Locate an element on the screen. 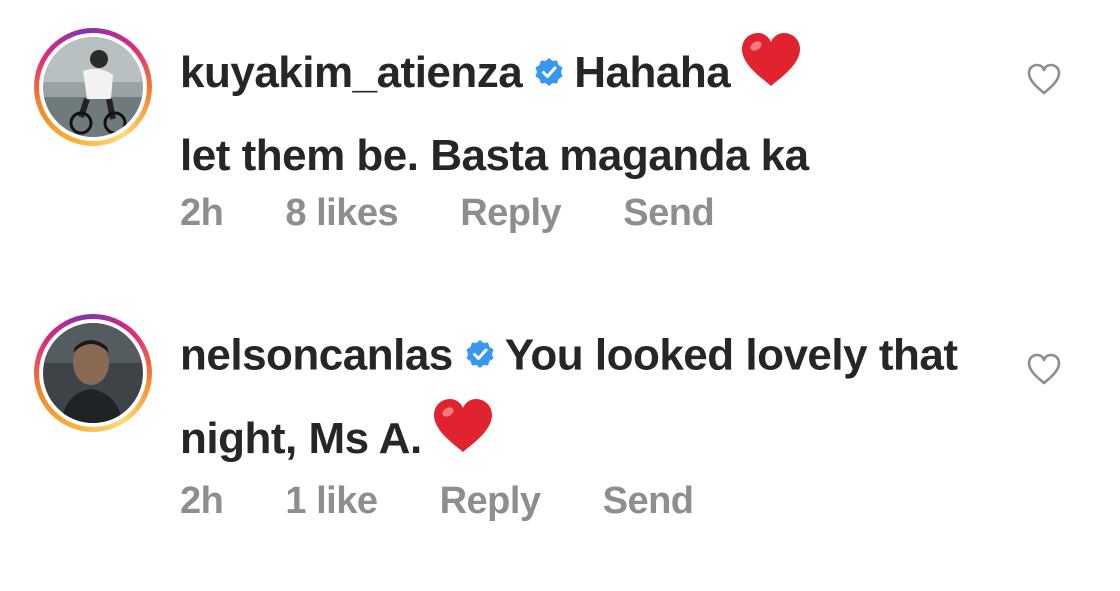 The image size is (1120, 591). comment-body-continued: let them be. Basta maganda ka is located at coordinates (494, 155).